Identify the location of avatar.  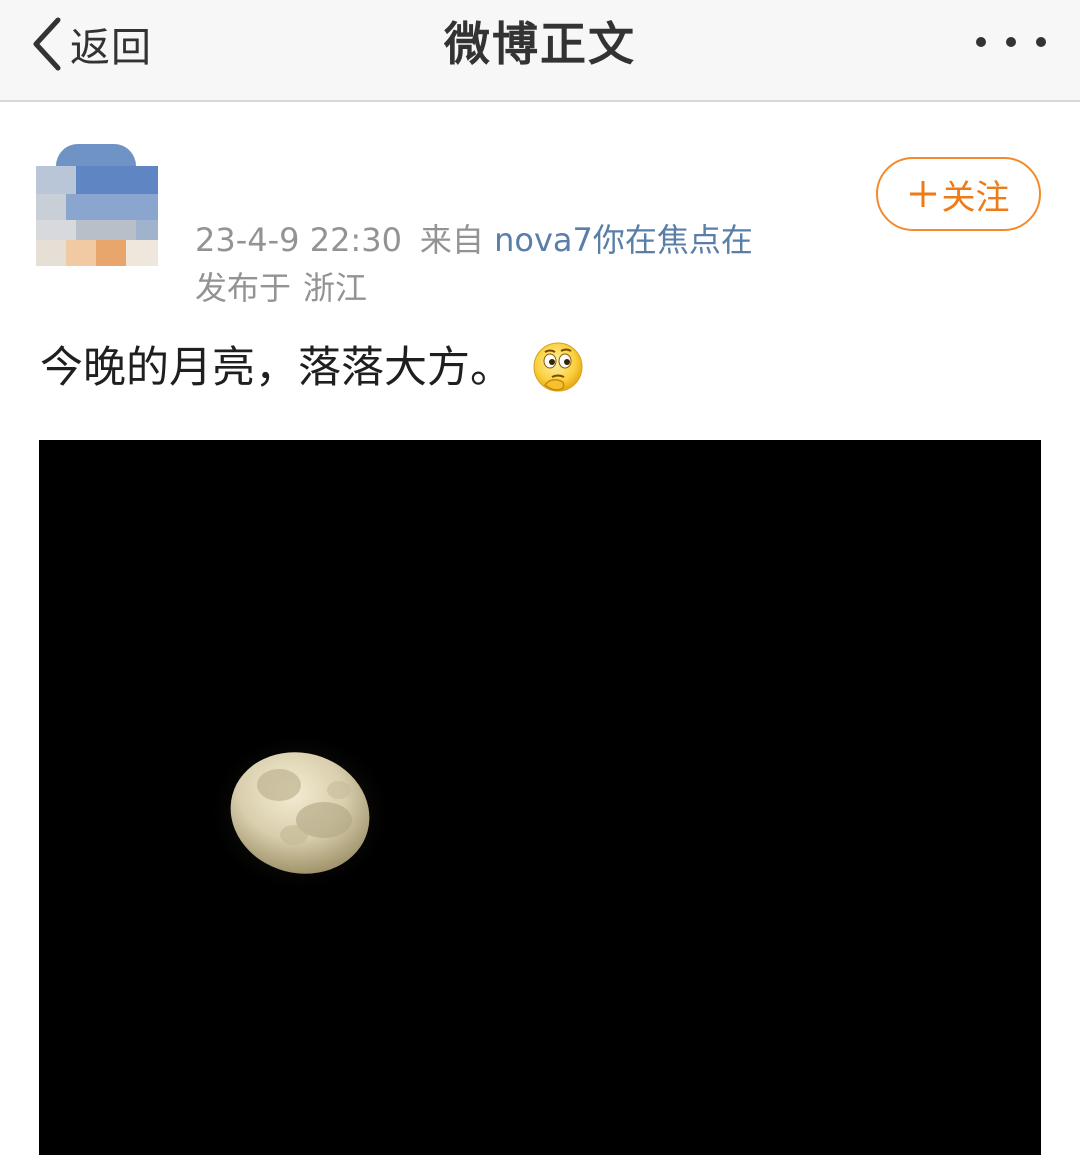
(97, 205).